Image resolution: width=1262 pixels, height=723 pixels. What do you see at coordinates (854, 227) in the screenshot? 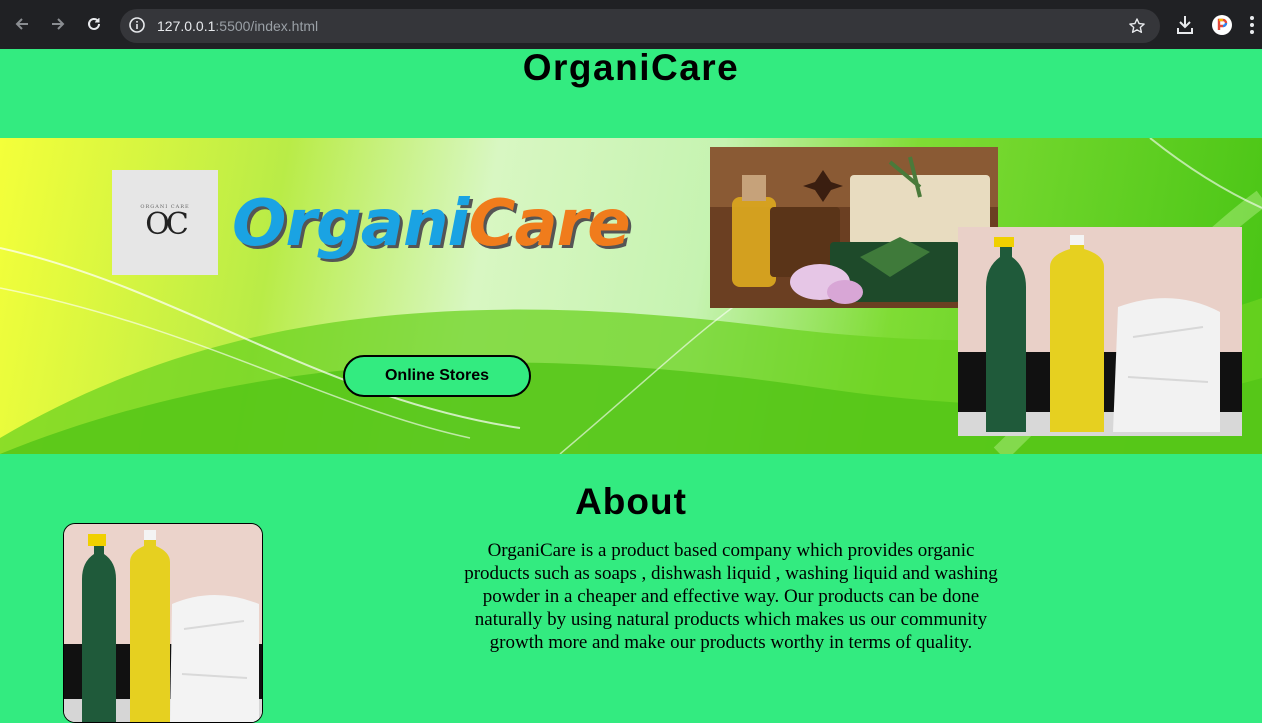
I see `soap-products-image` at bounding box center [854, 227].